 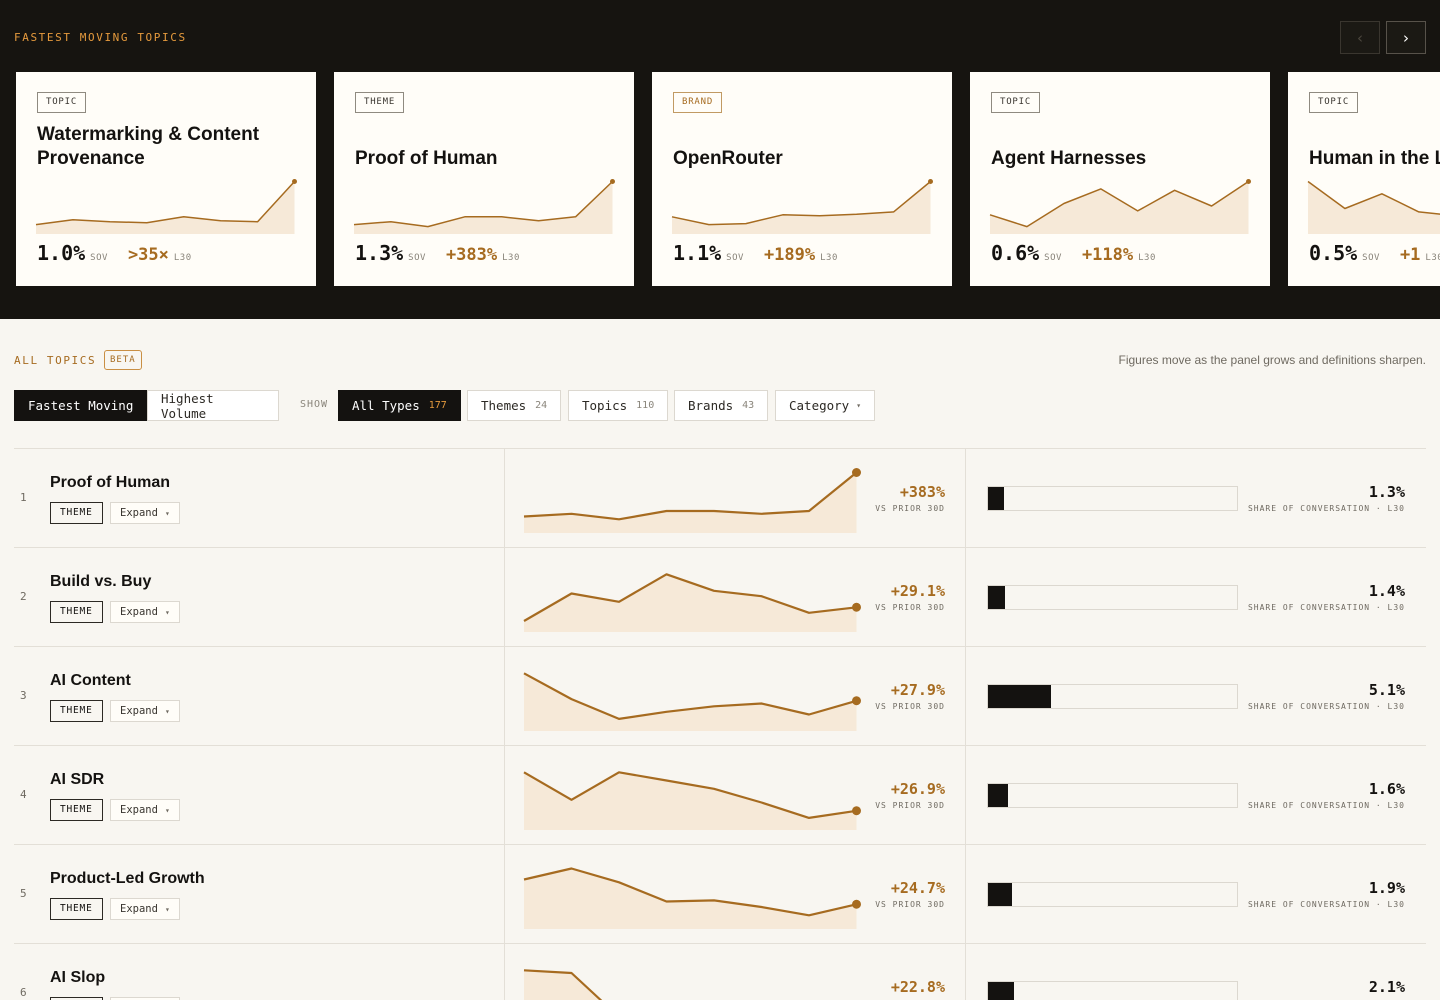 What do you see at coordinates (802, 179) in the screenshot?
I see `topic-card: BRAND OpenRouter 1.1% SOV +189% L30` at bounding box center [802, 179].